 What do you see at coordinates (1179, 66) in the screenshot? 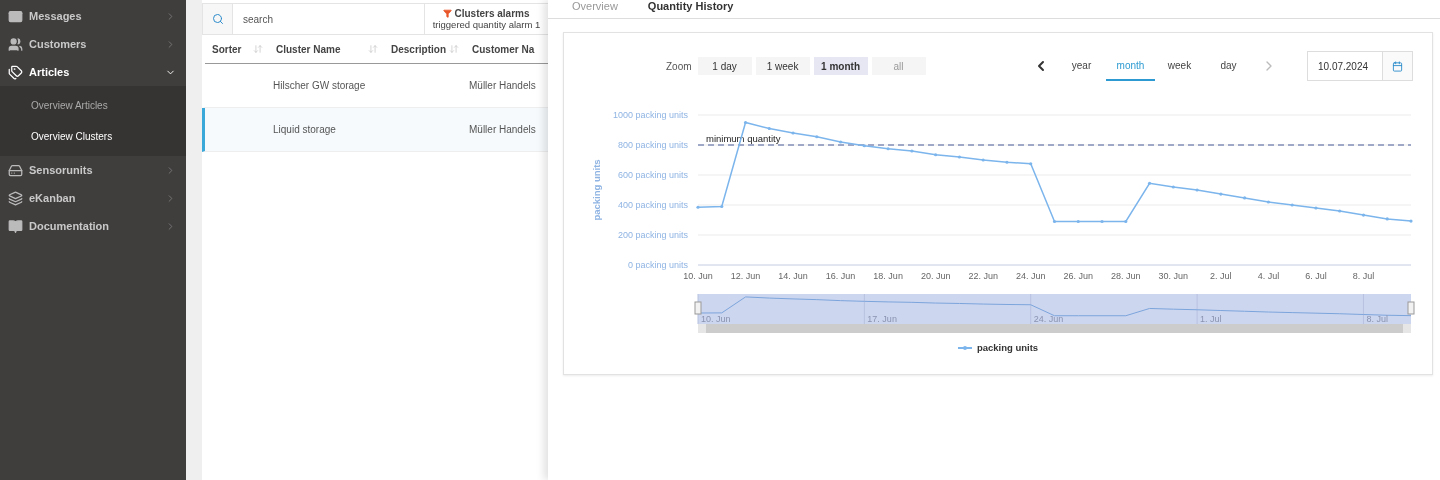
I see `period-tab: week` at bounding box center [1179, 66].